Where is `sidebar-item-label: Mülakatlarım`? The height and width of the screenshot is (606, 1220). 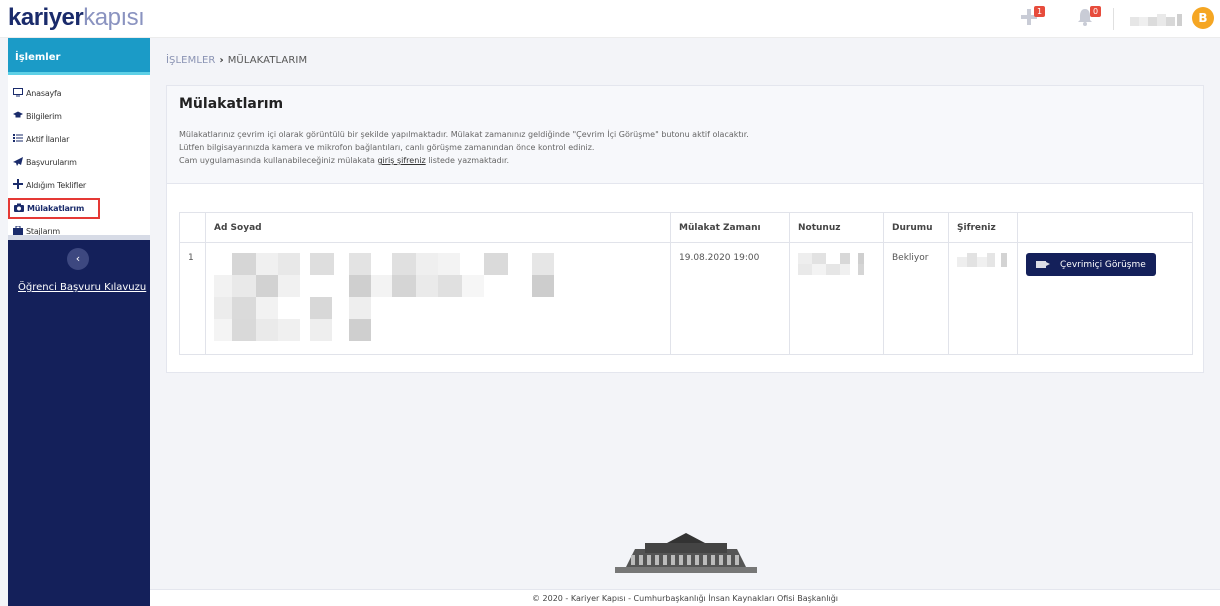
sidebar-item-label: Mülakatlarım is located at coordinates (56, 208).